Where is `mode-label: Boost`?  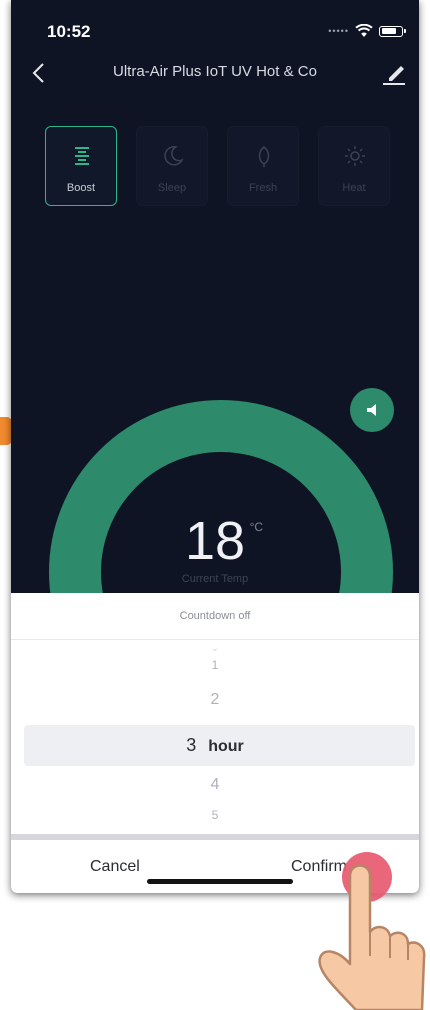 mode-label: Boost is located at coordinates (81, 188).